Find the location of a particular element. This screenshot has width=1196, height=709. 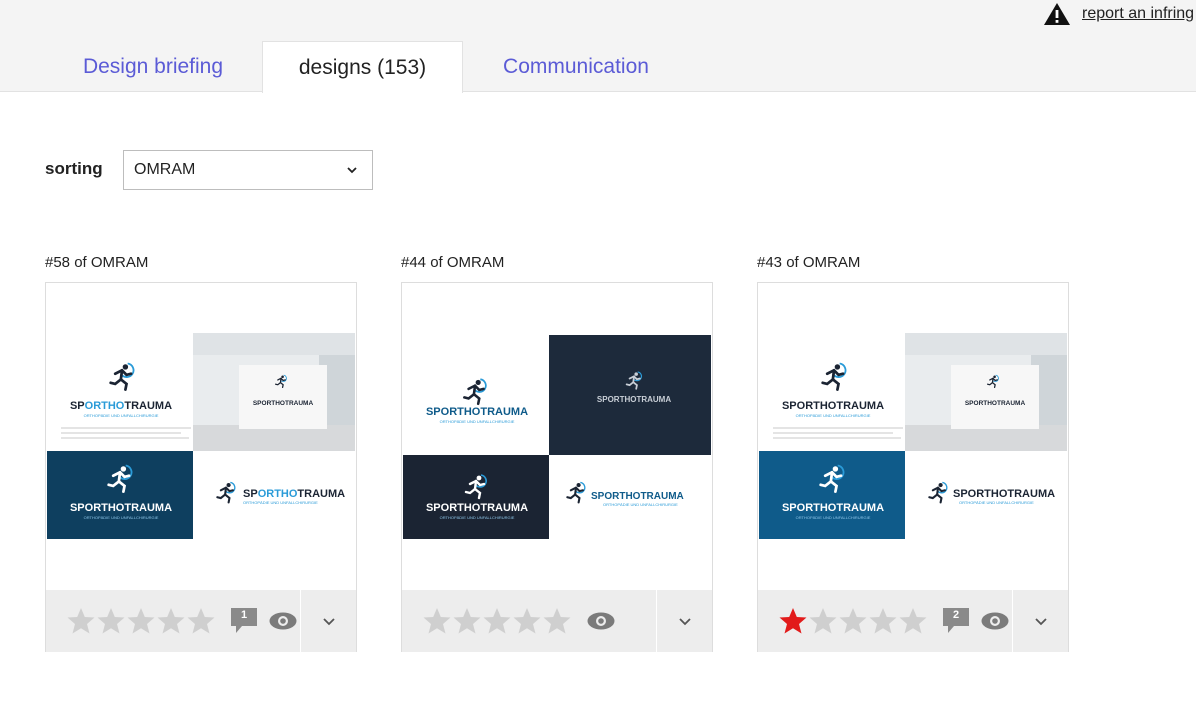

sorting-select: OMRAM is located at coordinates (248, 170).